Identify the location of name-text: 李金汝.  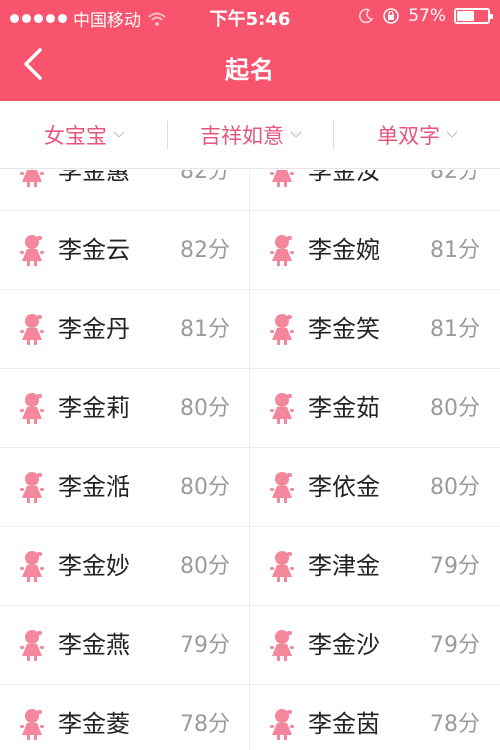
(344, 177).